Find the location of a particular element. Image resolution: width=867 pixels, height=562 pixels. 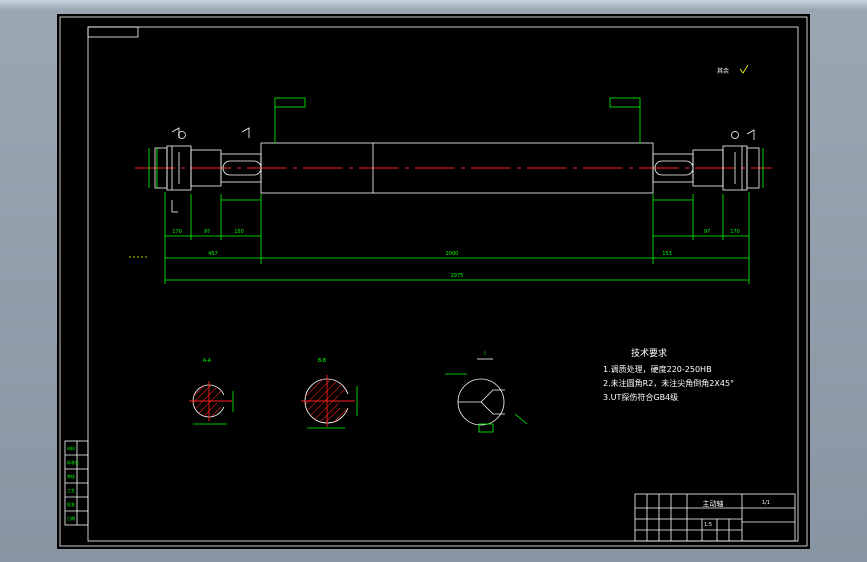

svg-text: 工艺 is located at coordinates (71, 490).